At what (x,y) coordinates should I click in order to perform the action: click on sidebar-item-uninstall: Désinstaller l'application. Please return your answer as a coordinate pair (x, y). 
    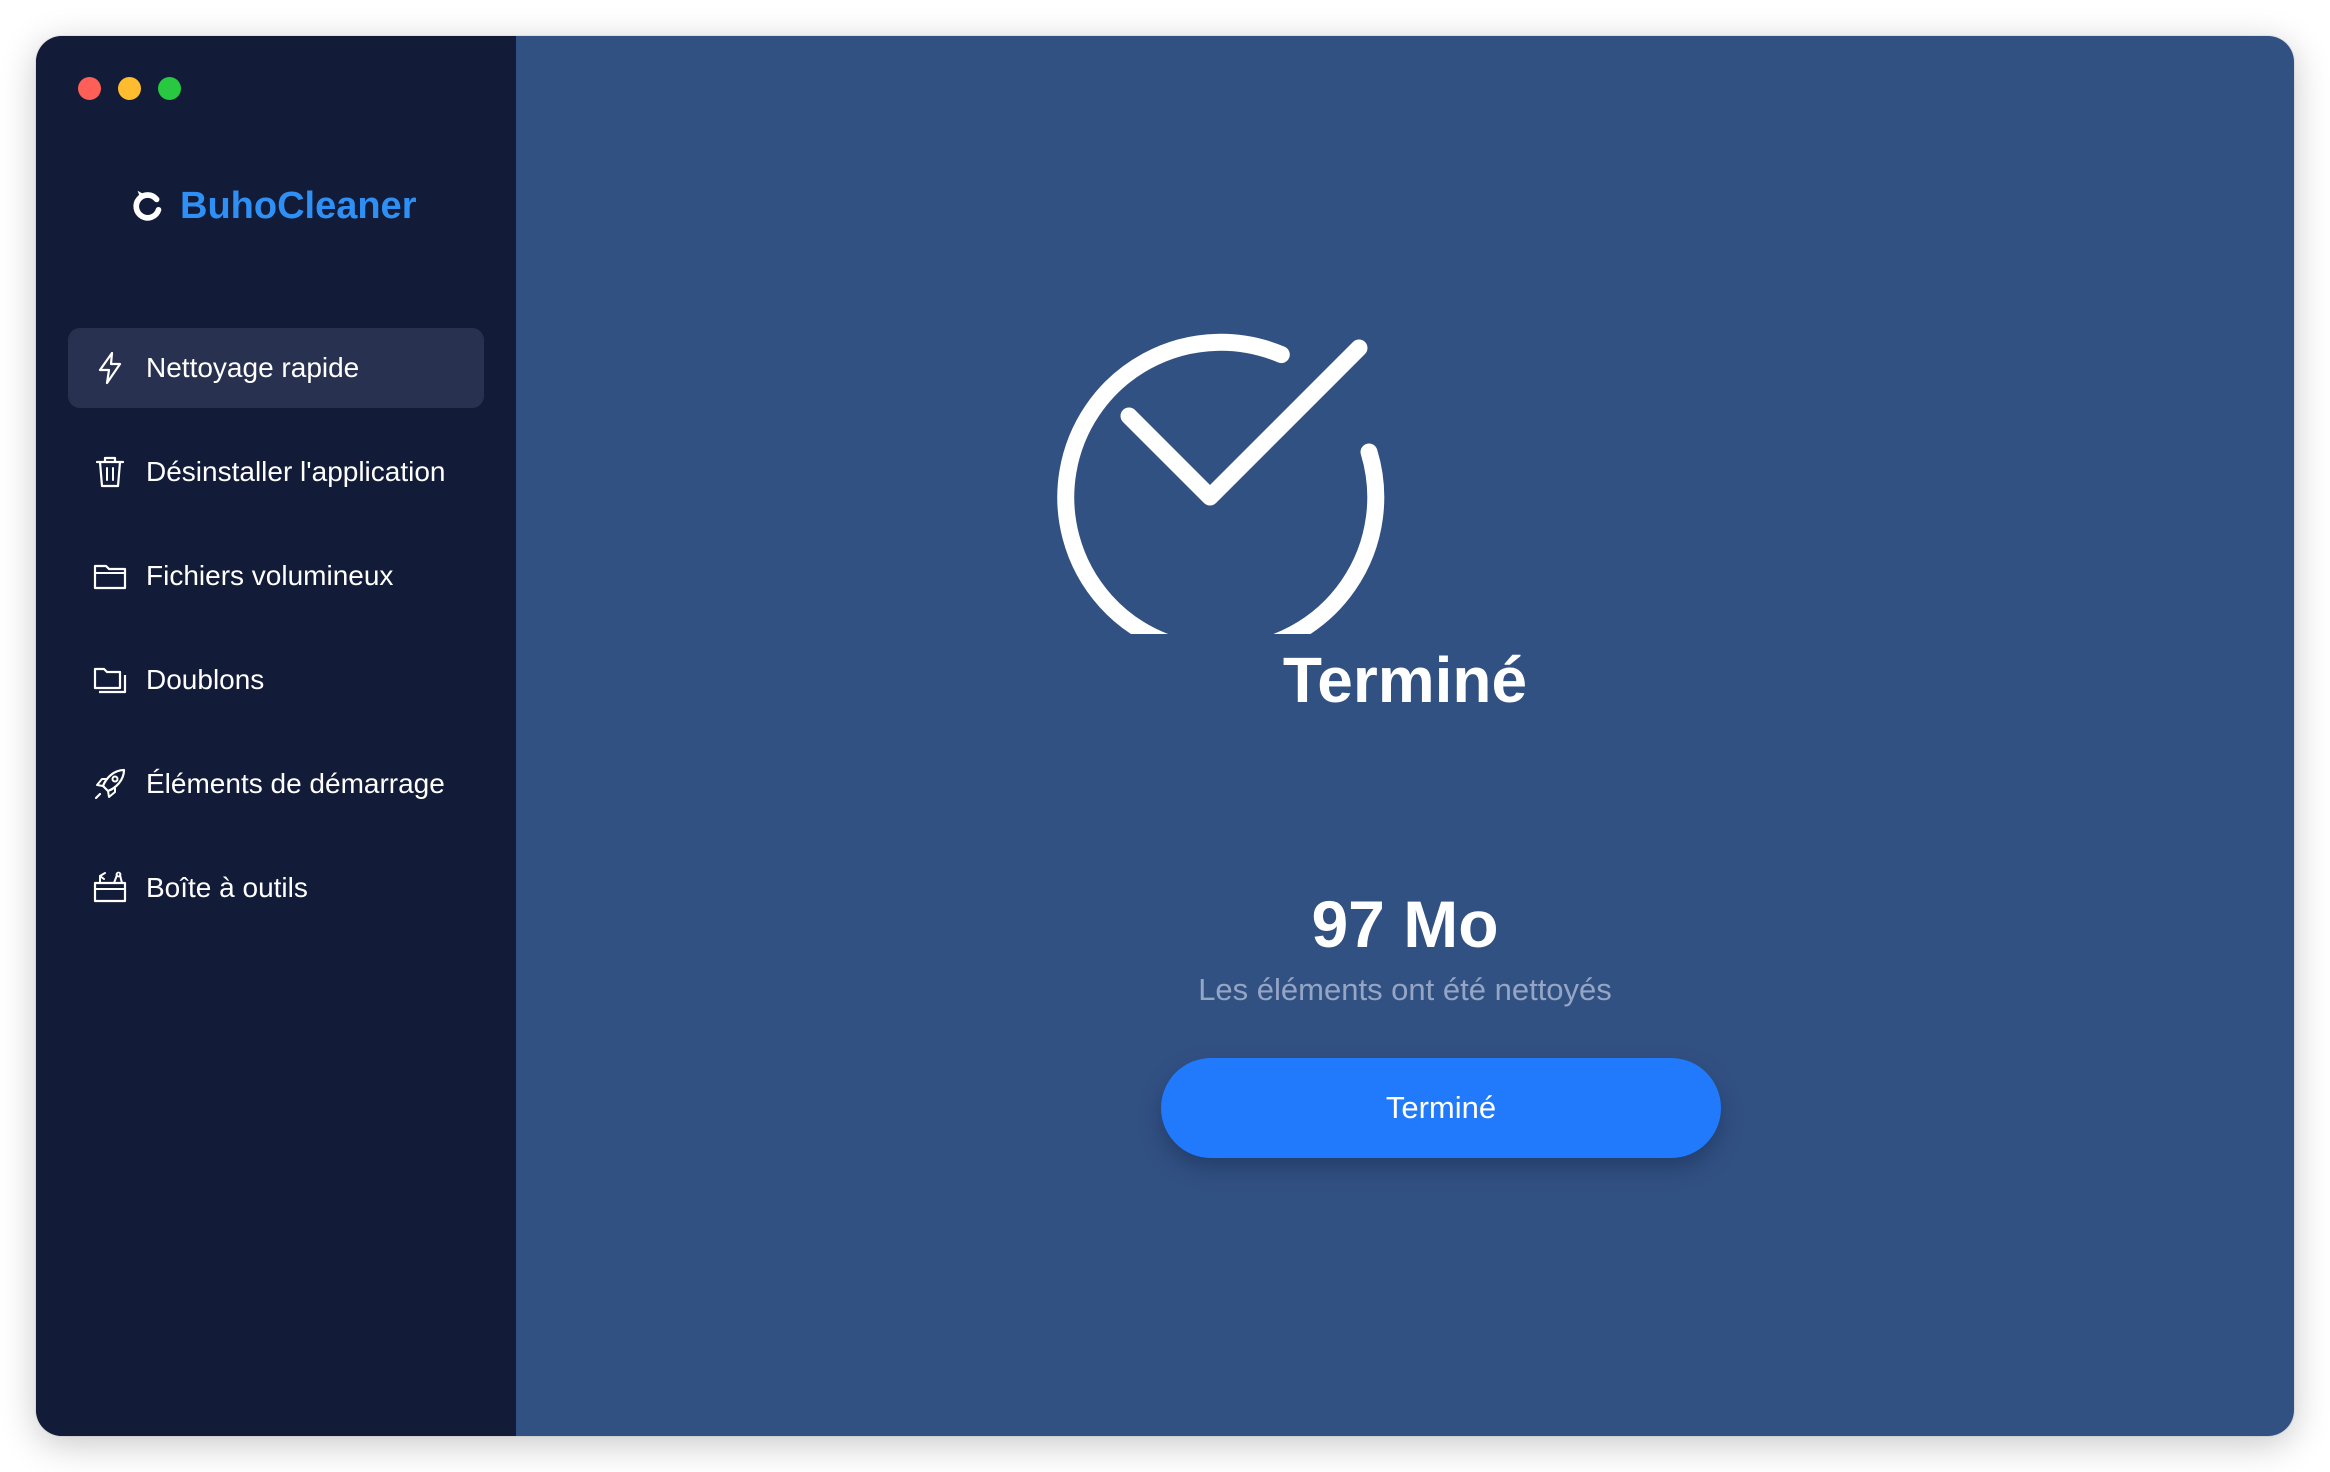
    Looking at the image, I should click on (276, 472).